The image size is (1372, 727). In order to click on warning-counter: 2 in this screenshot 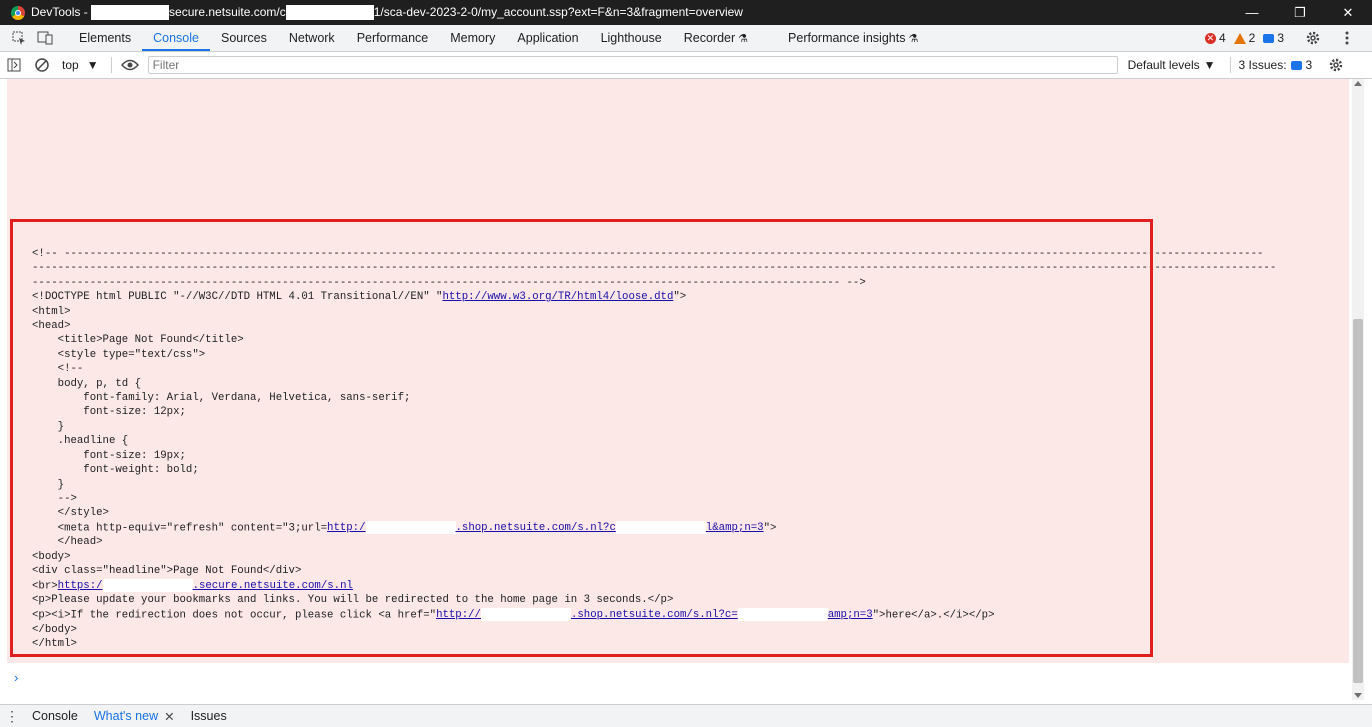, I will do `click(1244, 38)`.